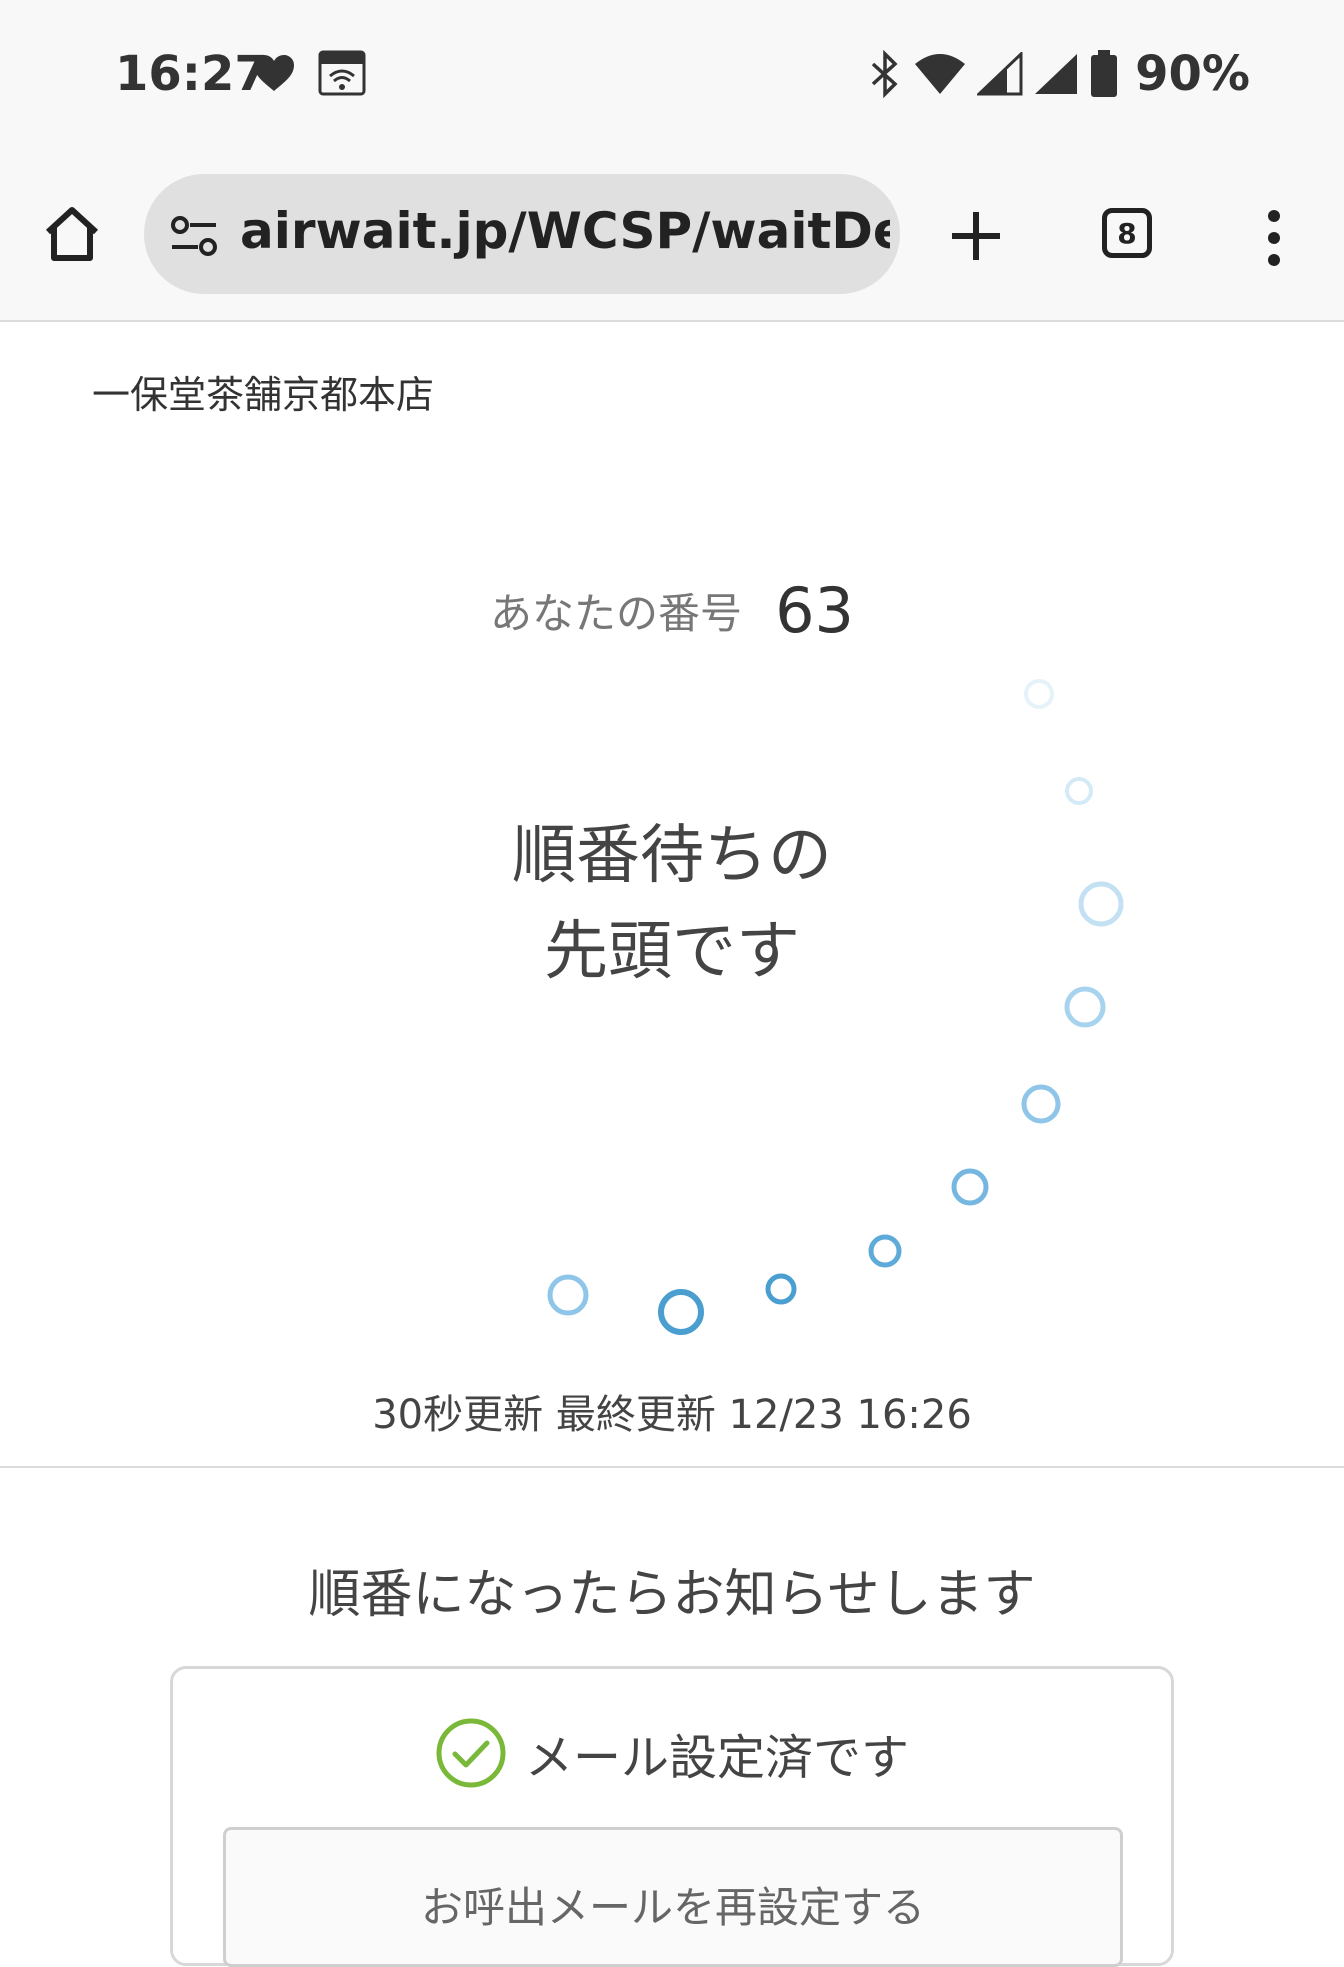 This screenshot has width=1344, height=1967. What do you see at coordinates (1127, 233) in the screenshot?
I see `tab-switcher-button: 8` at bounding box center [1127, 233].